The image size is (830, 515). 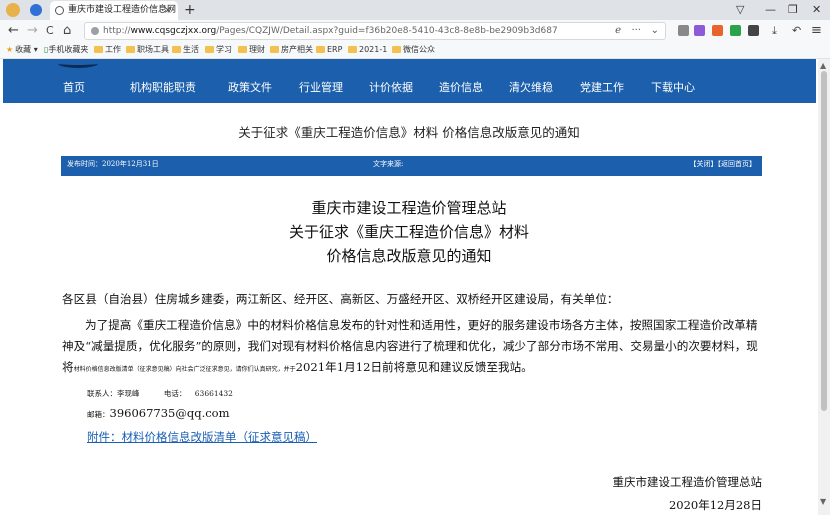 What do you see at coordinates (723, 164) in the screenshot?
I see `close-return-links: 【关闭】【返回首页】` at bounding box center [723, 164].